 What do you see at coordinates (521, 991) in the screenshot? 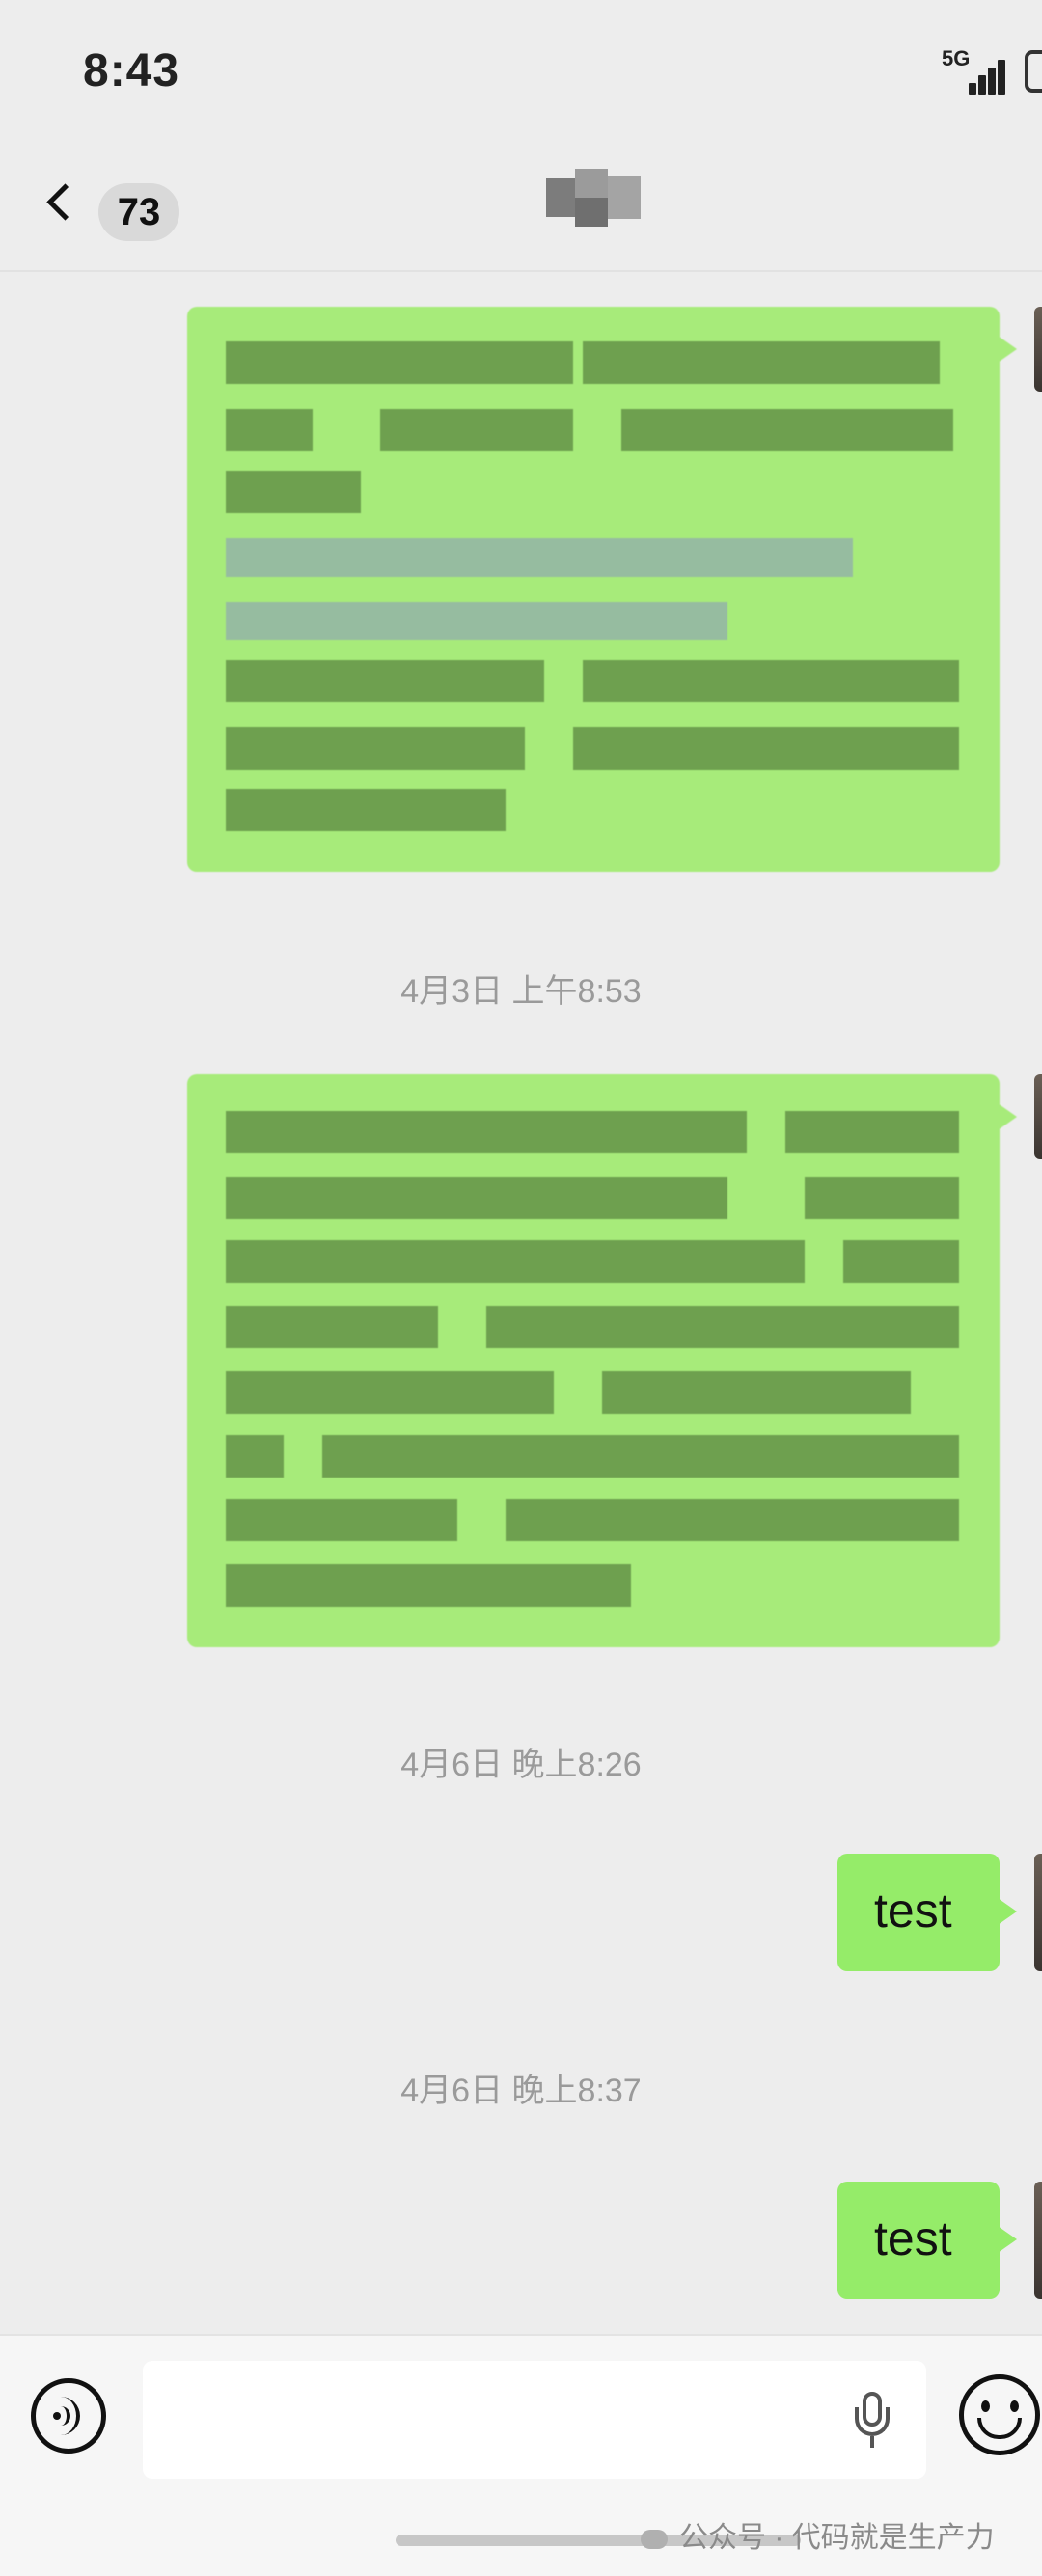
I see `message-timestamp: 4月3日 上午8:53` at bounding box center [521, 991].